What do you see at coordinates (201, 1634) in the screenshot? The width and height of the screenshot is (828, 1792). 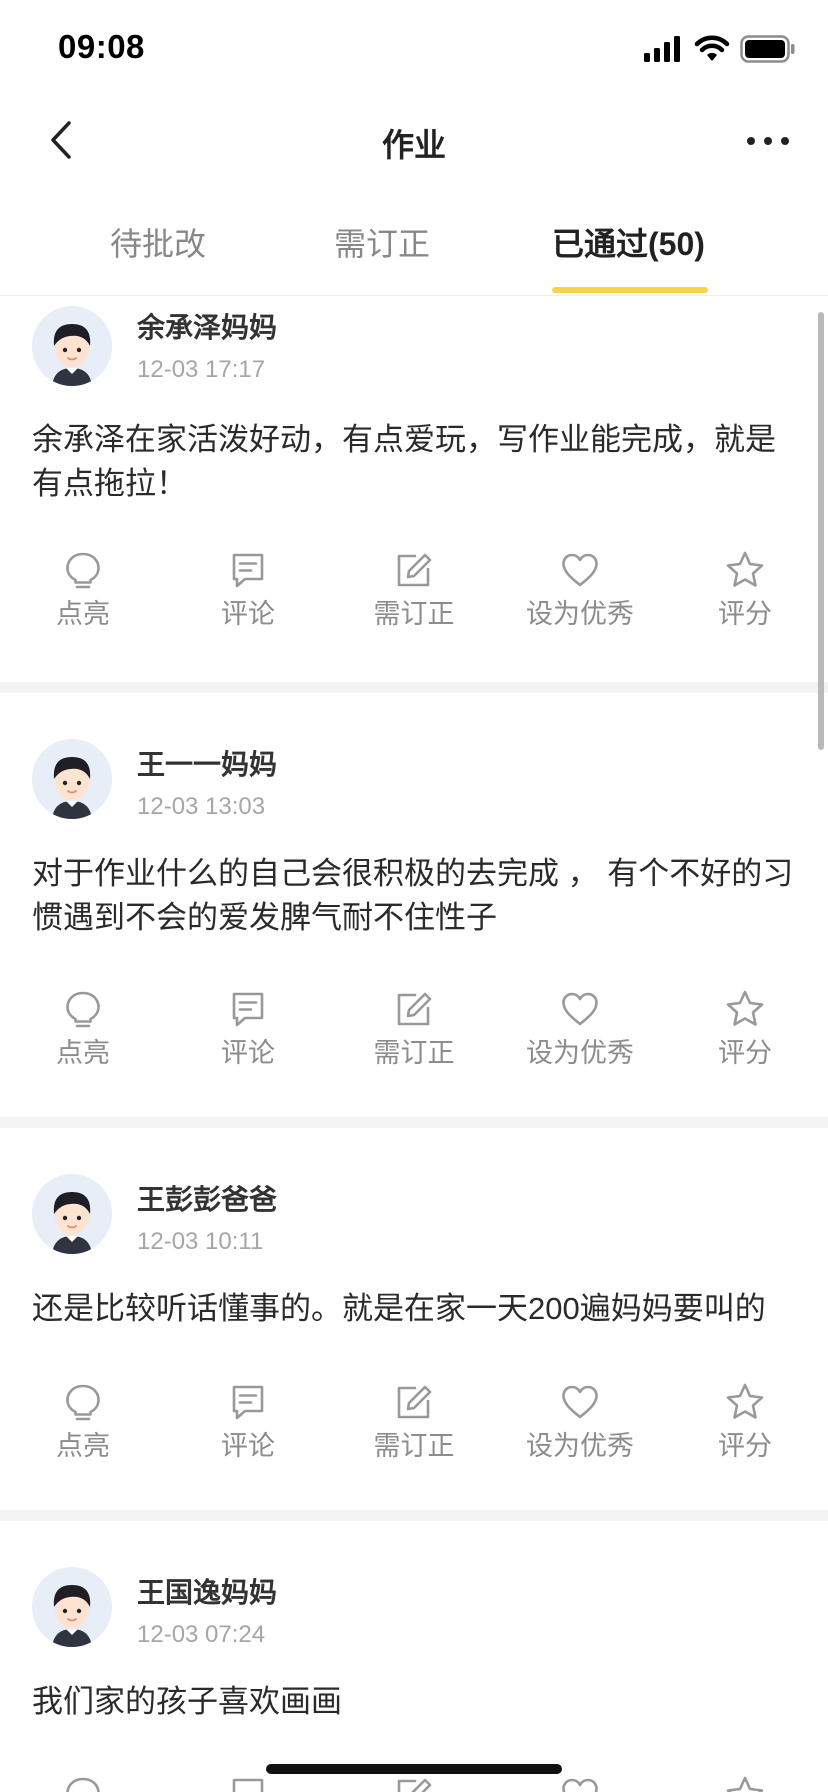 I see `post-time: 12-03 07:24` at bounding box center [201, 1634].